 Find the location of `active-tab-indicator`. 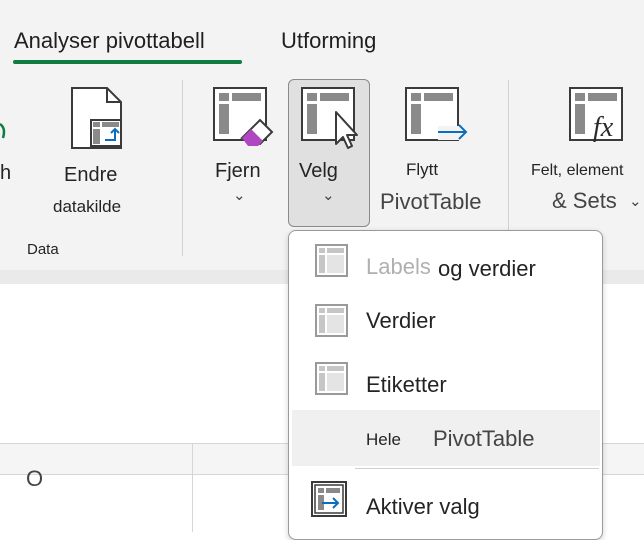

active-tab-indicator is located at coordinates (127, 62).